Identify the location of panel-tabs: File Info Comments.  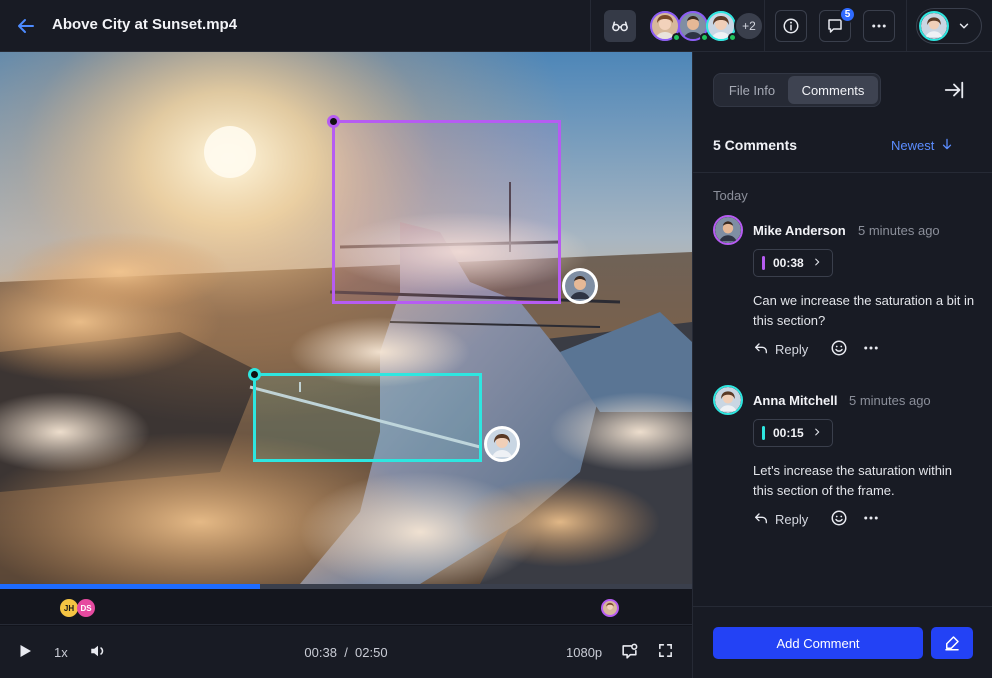
(797, 90).